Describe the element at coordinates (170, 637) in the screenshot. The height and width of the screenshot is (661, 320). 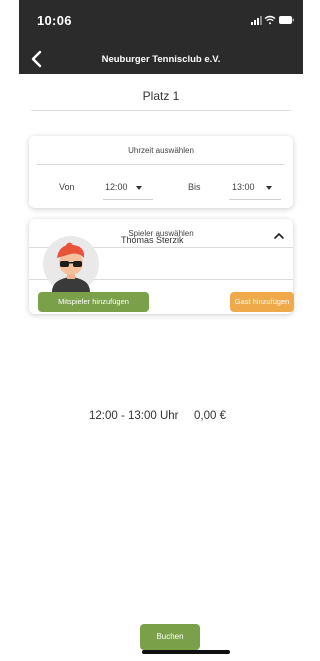
I see `book-button: Buchen` at that location.